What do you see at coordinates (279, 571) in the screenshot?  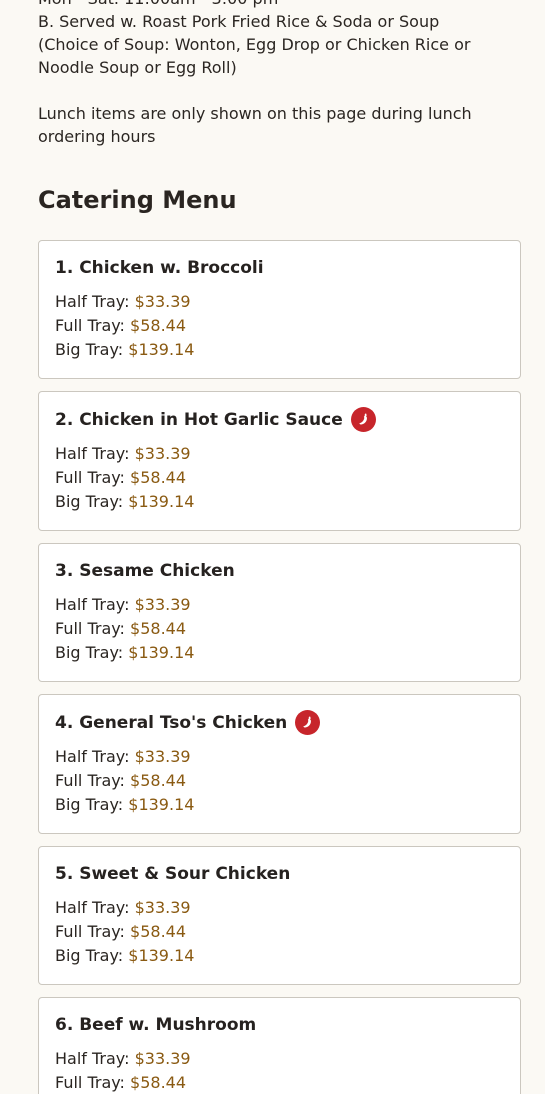 I see `menu-item-title-row: 3. Sesame Chicken` at bounding box center [279, 571].